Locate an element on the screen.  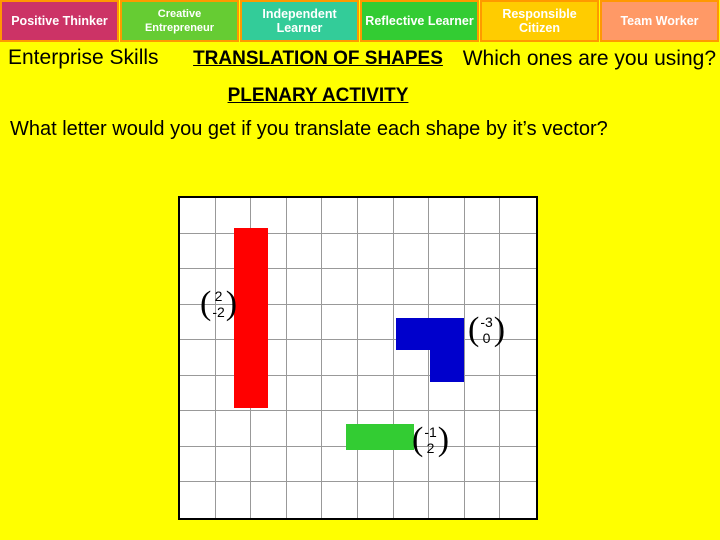
skill-badge-team-worker: Team Worker is located at coordinates (659, 21).